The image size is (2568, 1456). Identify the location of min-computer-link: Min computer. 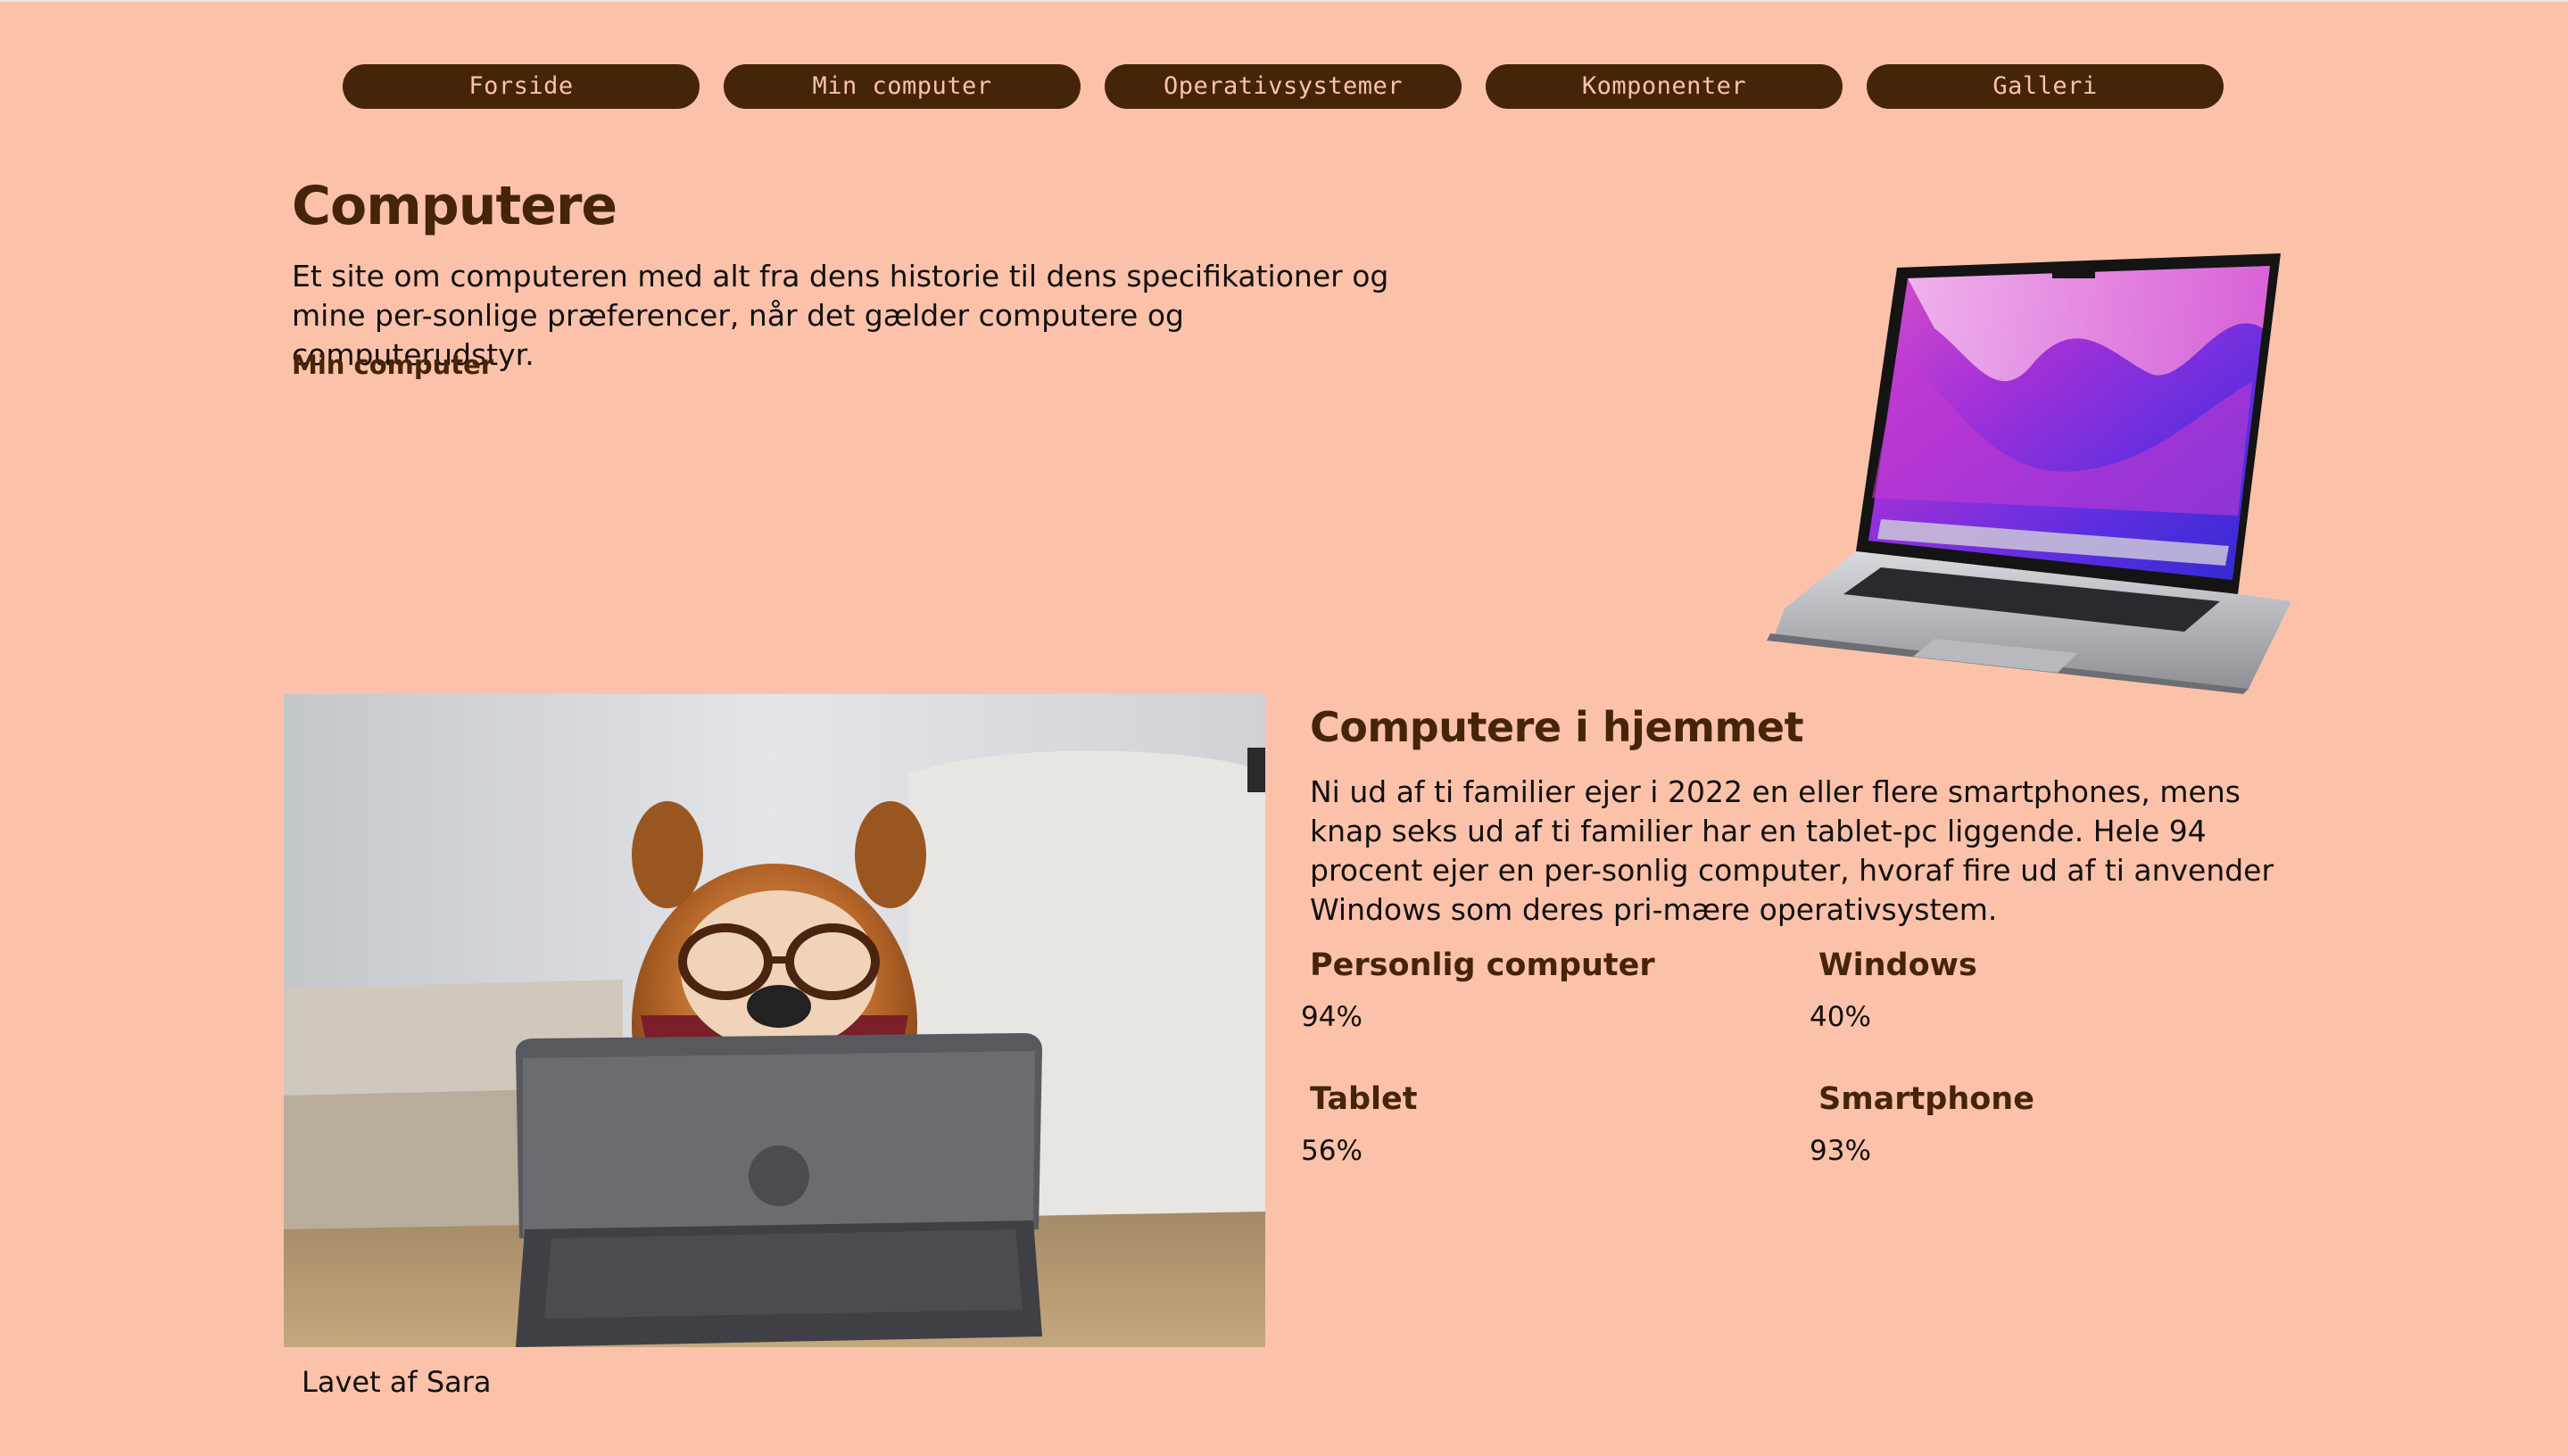
(392, 365).